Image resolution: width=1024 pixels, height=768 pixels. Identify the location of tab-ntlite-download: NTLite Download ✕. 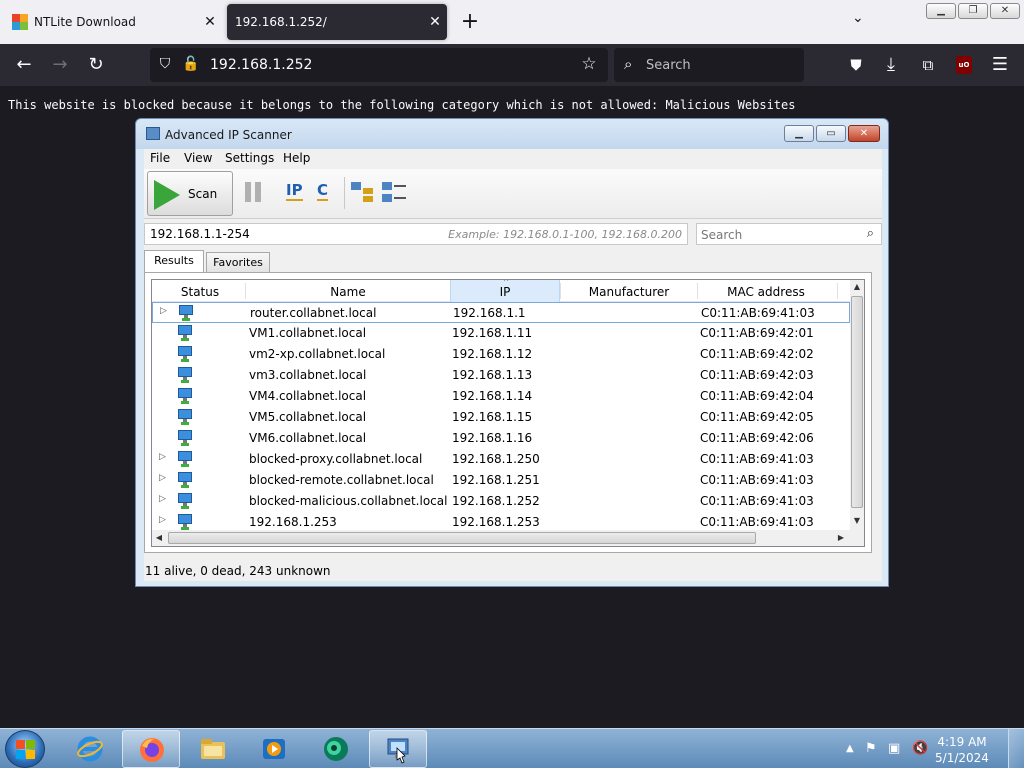
(113, 22).